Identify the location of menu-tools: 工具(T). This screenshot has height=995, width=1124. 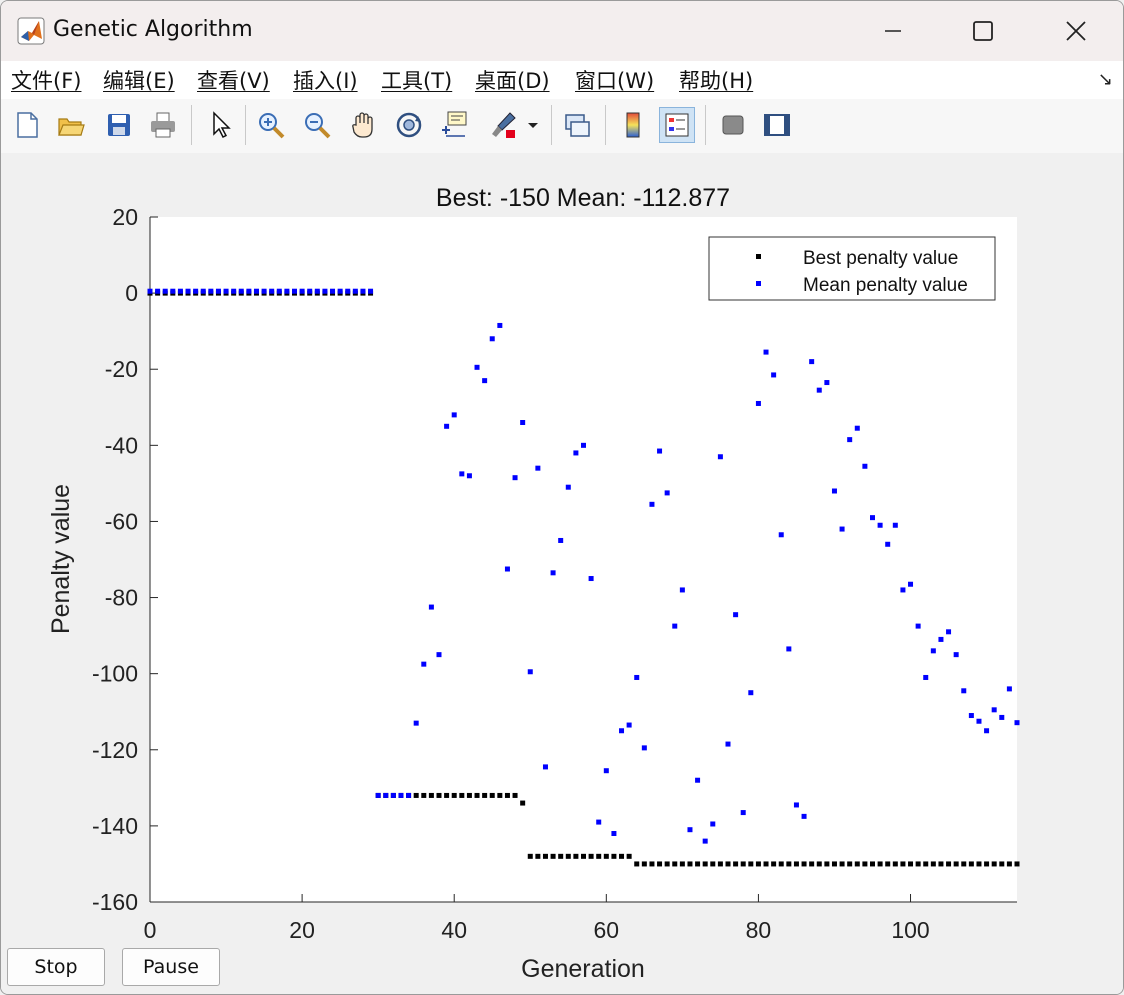
(416, 80).